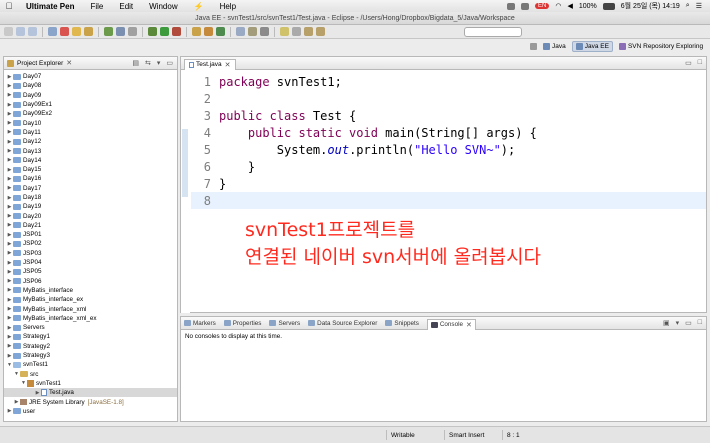 The width and height of the screenshot is (710, 443). What do you see at coordinates (650, 6) in the screenshot?
I see `clock: 6월 25일 (목) 14:19` at bounding box center [650, 6].